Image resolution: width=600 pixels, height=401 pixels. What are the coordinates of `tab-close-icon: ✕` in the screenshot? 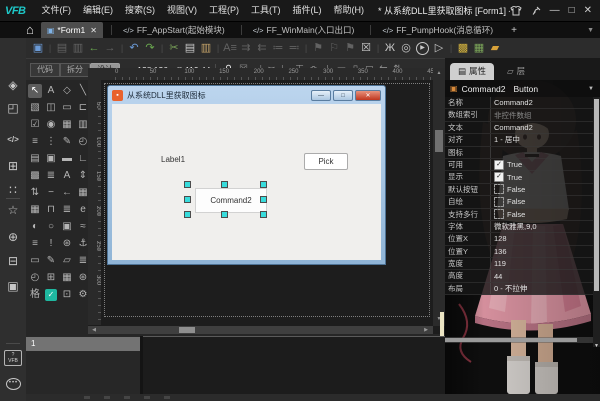 It's located at (93, 30).